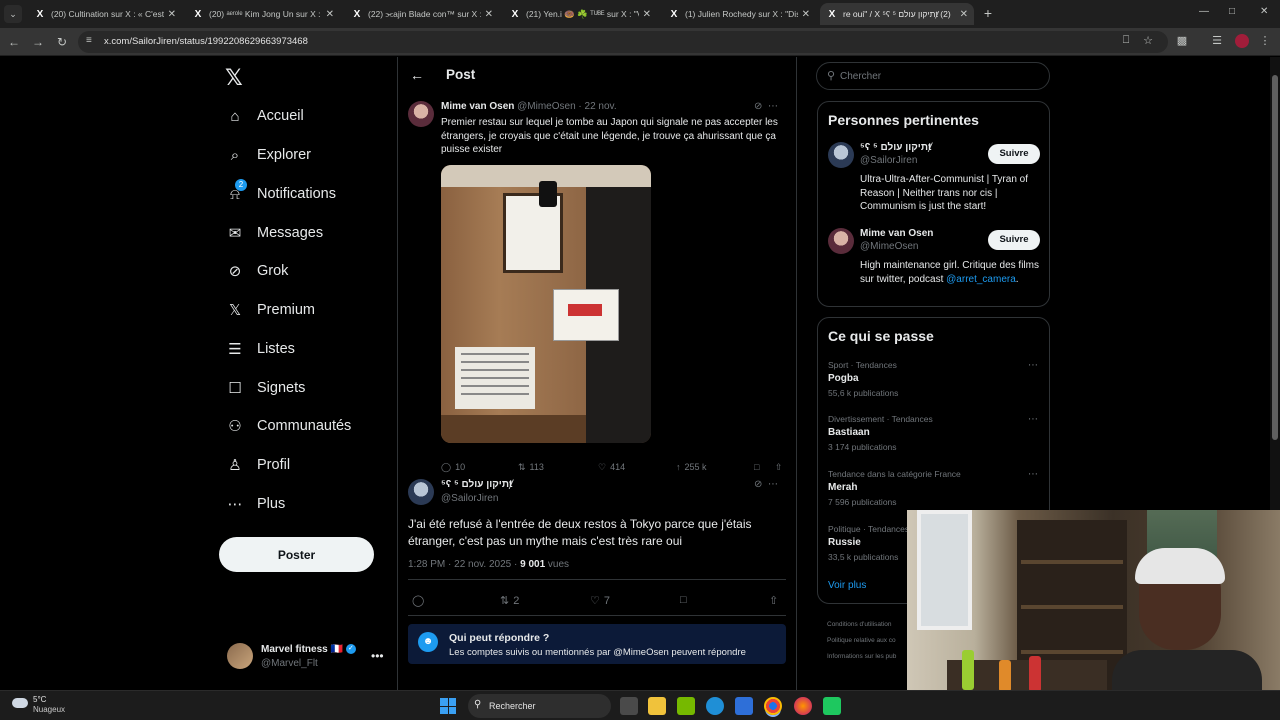  I want to click on edge-icon, so click(715, 706).